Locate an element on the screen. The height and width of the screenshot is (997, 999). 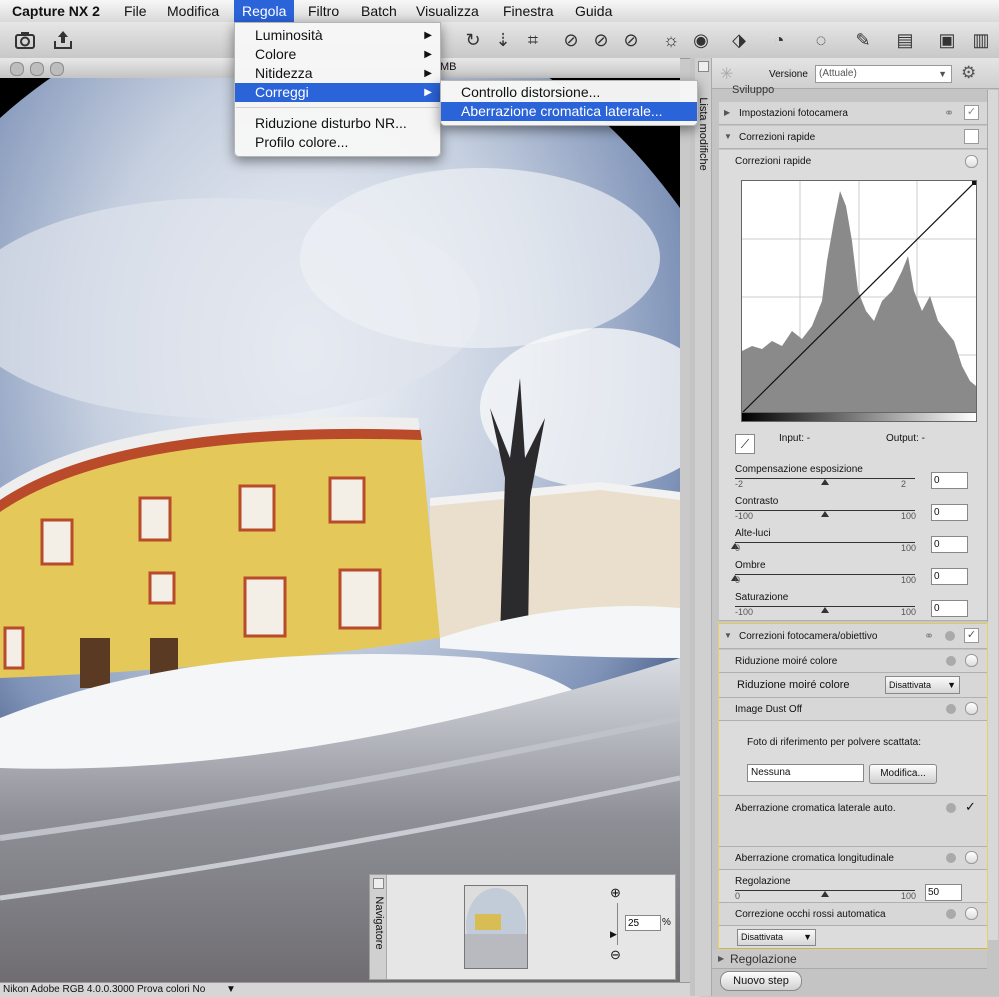
lateral-ca-check: ✓ is located at coordinates (970, 807).